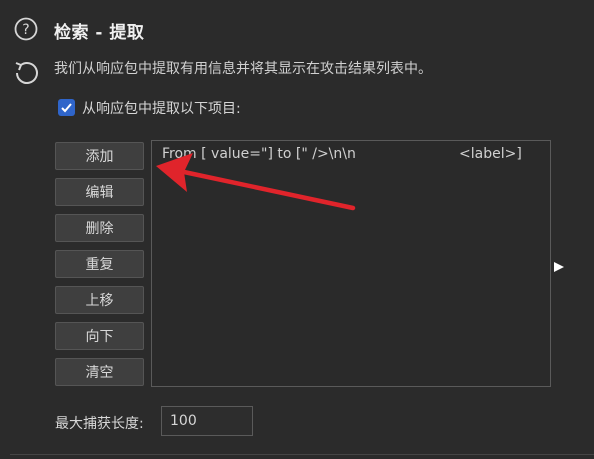 This screenshot has width=594, height=459. What do you see at coordinates (99, 228) in the screenshot?
I see `remove-button: 删除` at bounding box center [99, 228].